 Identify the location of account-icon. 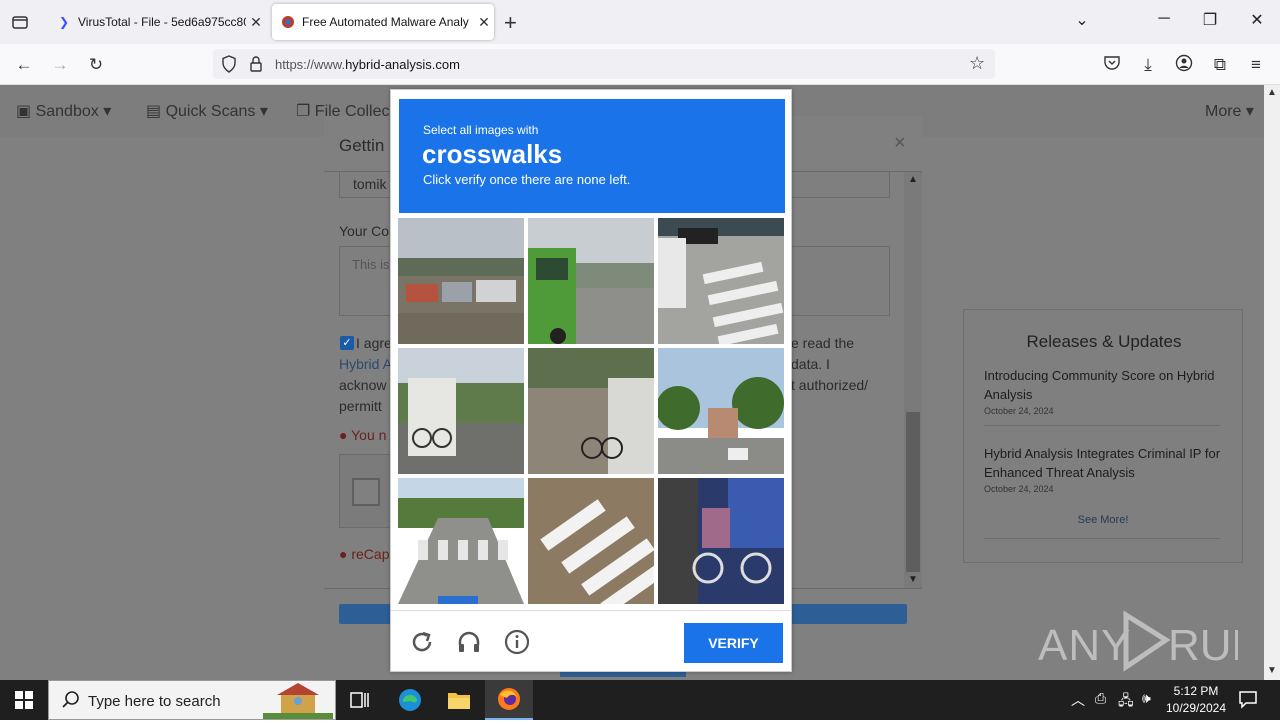
(1184, 65).